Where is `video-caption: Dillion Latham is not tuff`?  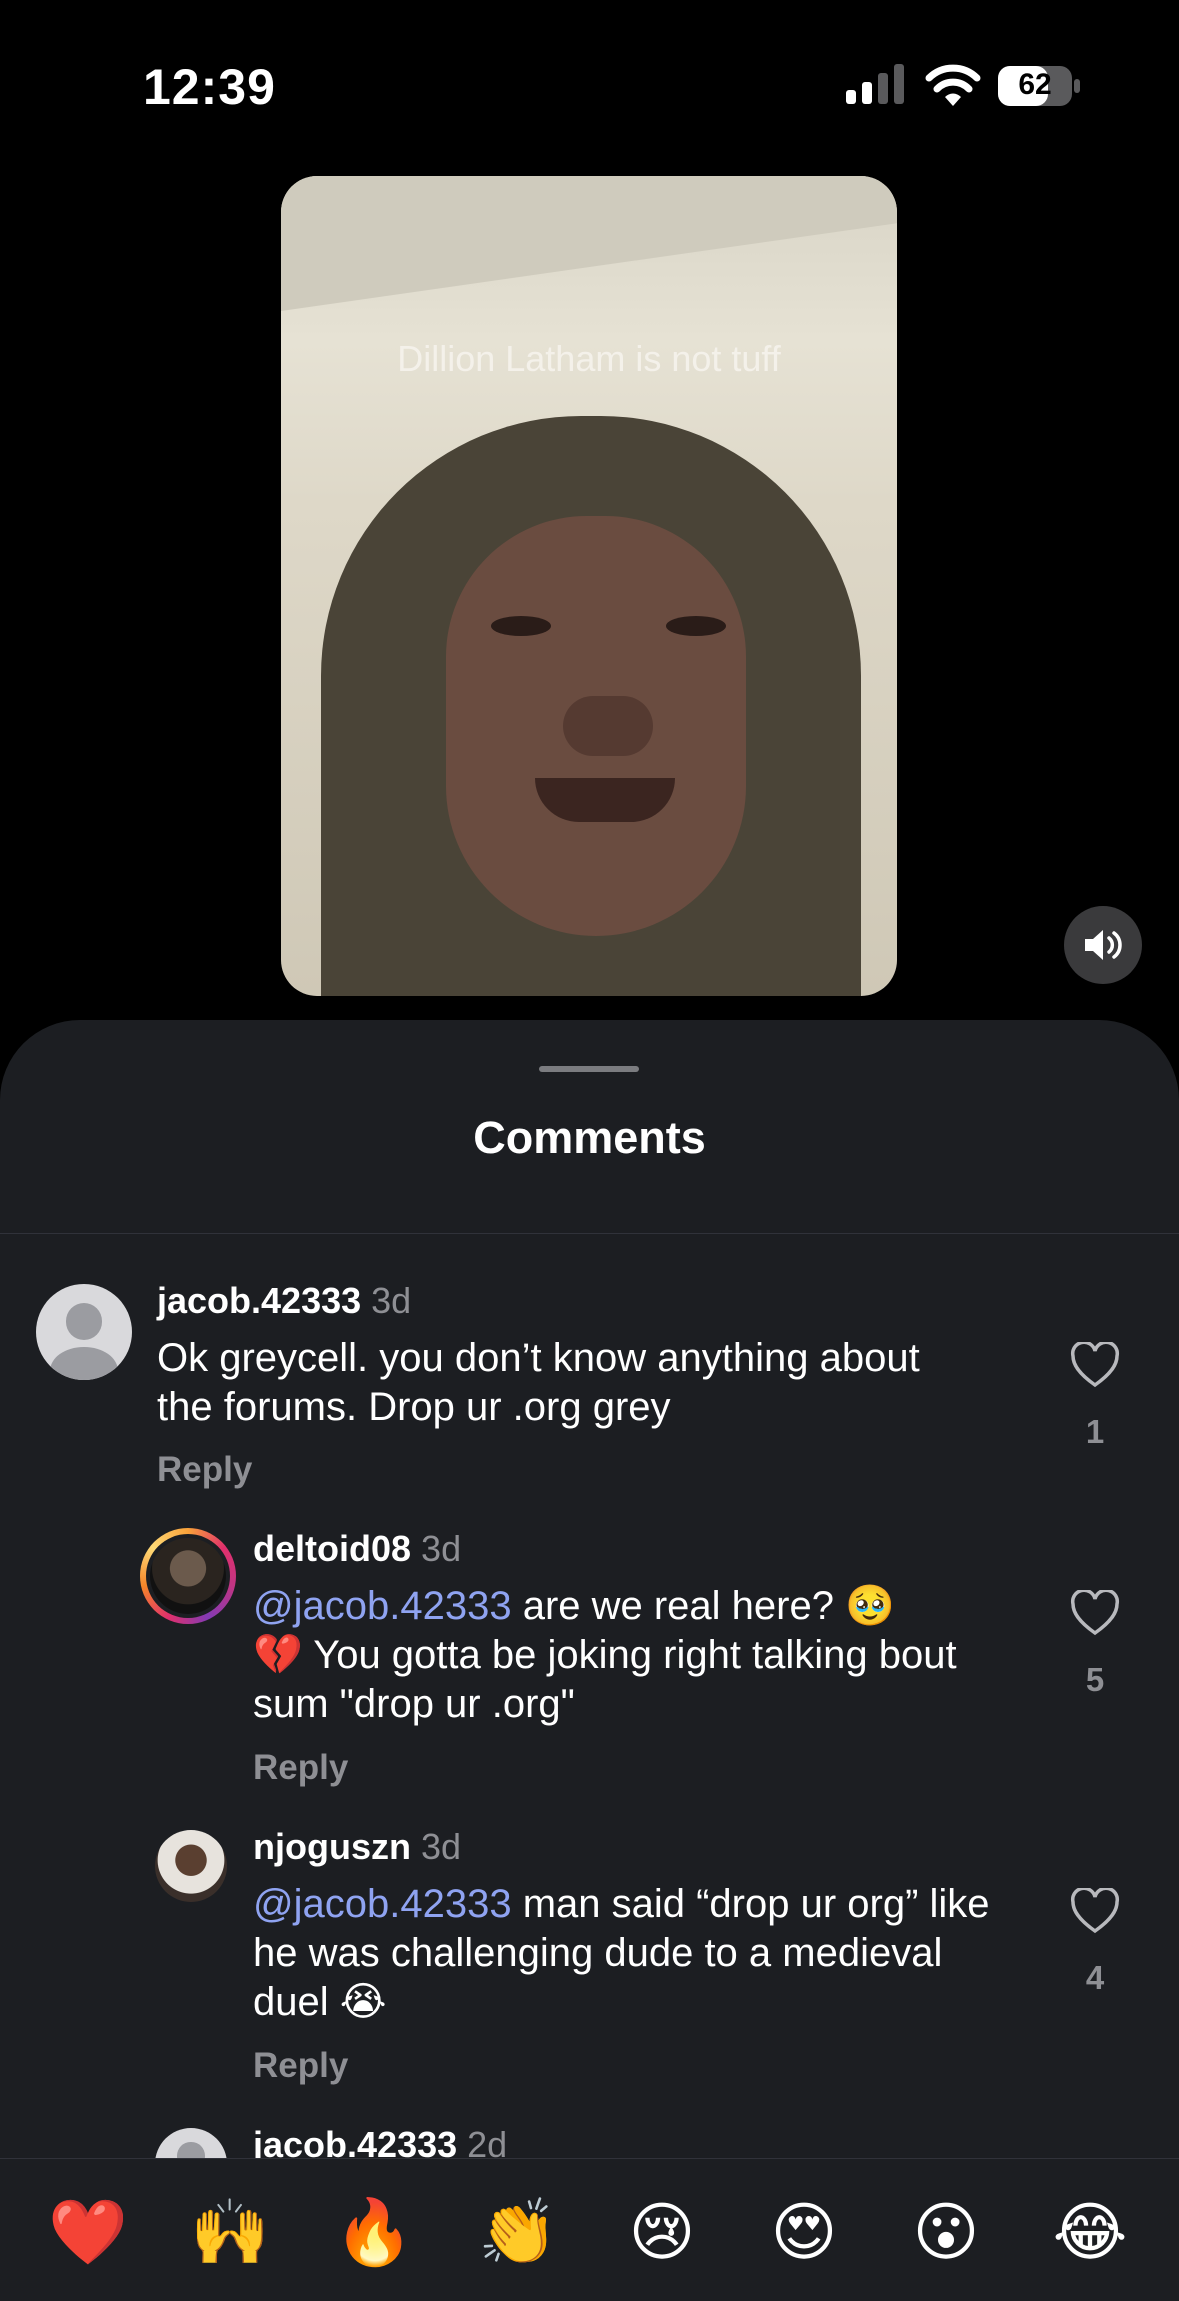 video-caption: Dillion Latham is not tuff is located at coordinates (589, 358).